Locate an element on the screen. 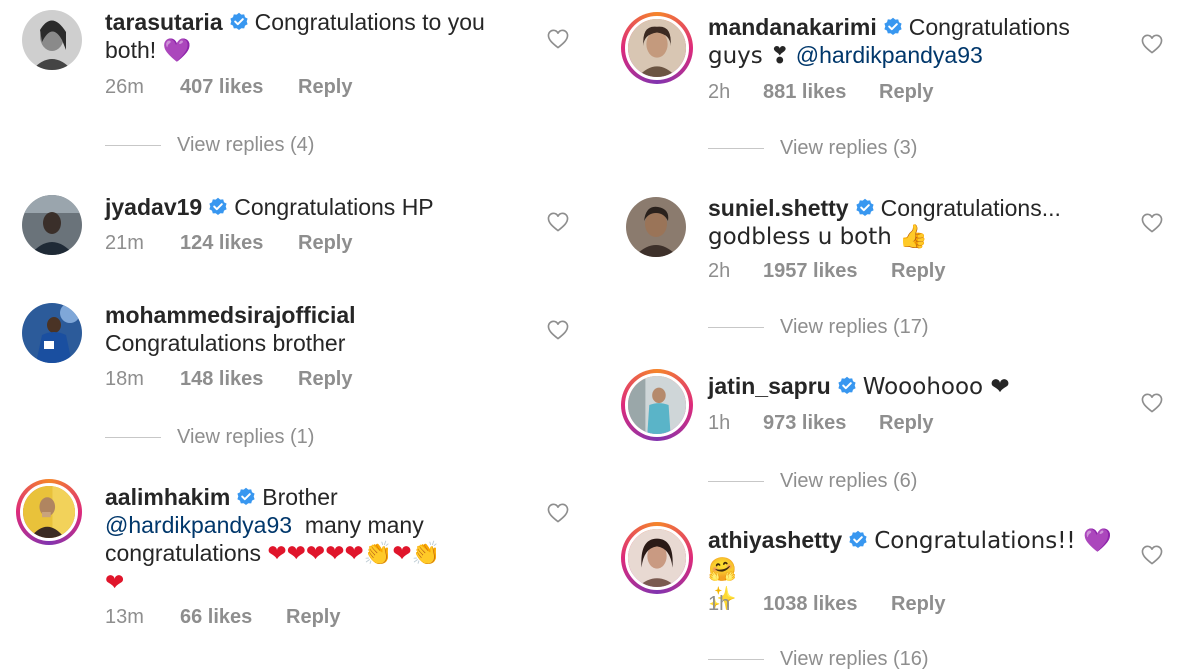 This screenshot has width=1200, height=671. username: tarasutaria is located at coordinates (164, 22).